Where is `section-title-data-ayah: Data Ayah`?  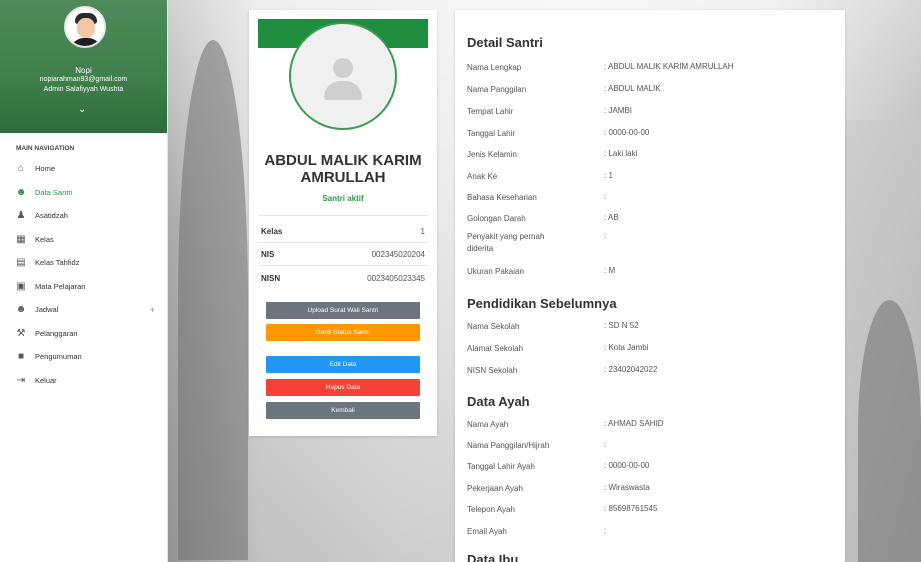 section-title-data-ayah: Data Ayah is located at coordinates (498, 401).